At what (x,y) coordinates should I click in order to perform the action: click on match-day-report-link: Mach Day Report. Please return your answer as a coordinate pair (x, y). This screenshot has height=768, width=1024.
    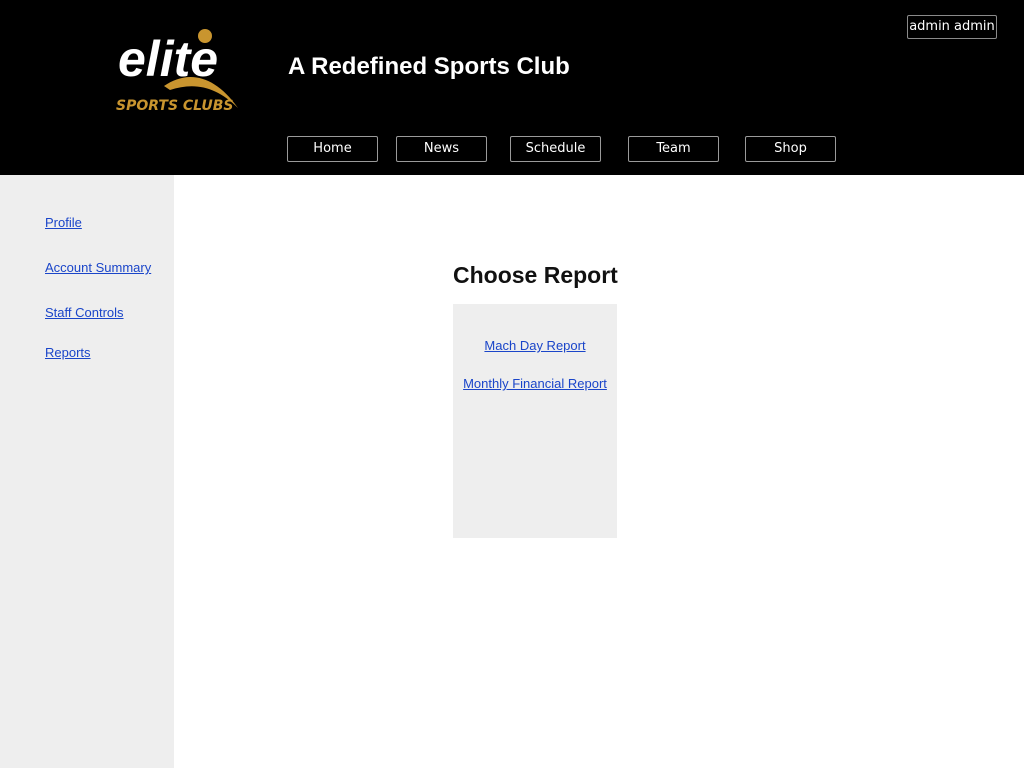
    Looking at the image, I should click on (535, 345).